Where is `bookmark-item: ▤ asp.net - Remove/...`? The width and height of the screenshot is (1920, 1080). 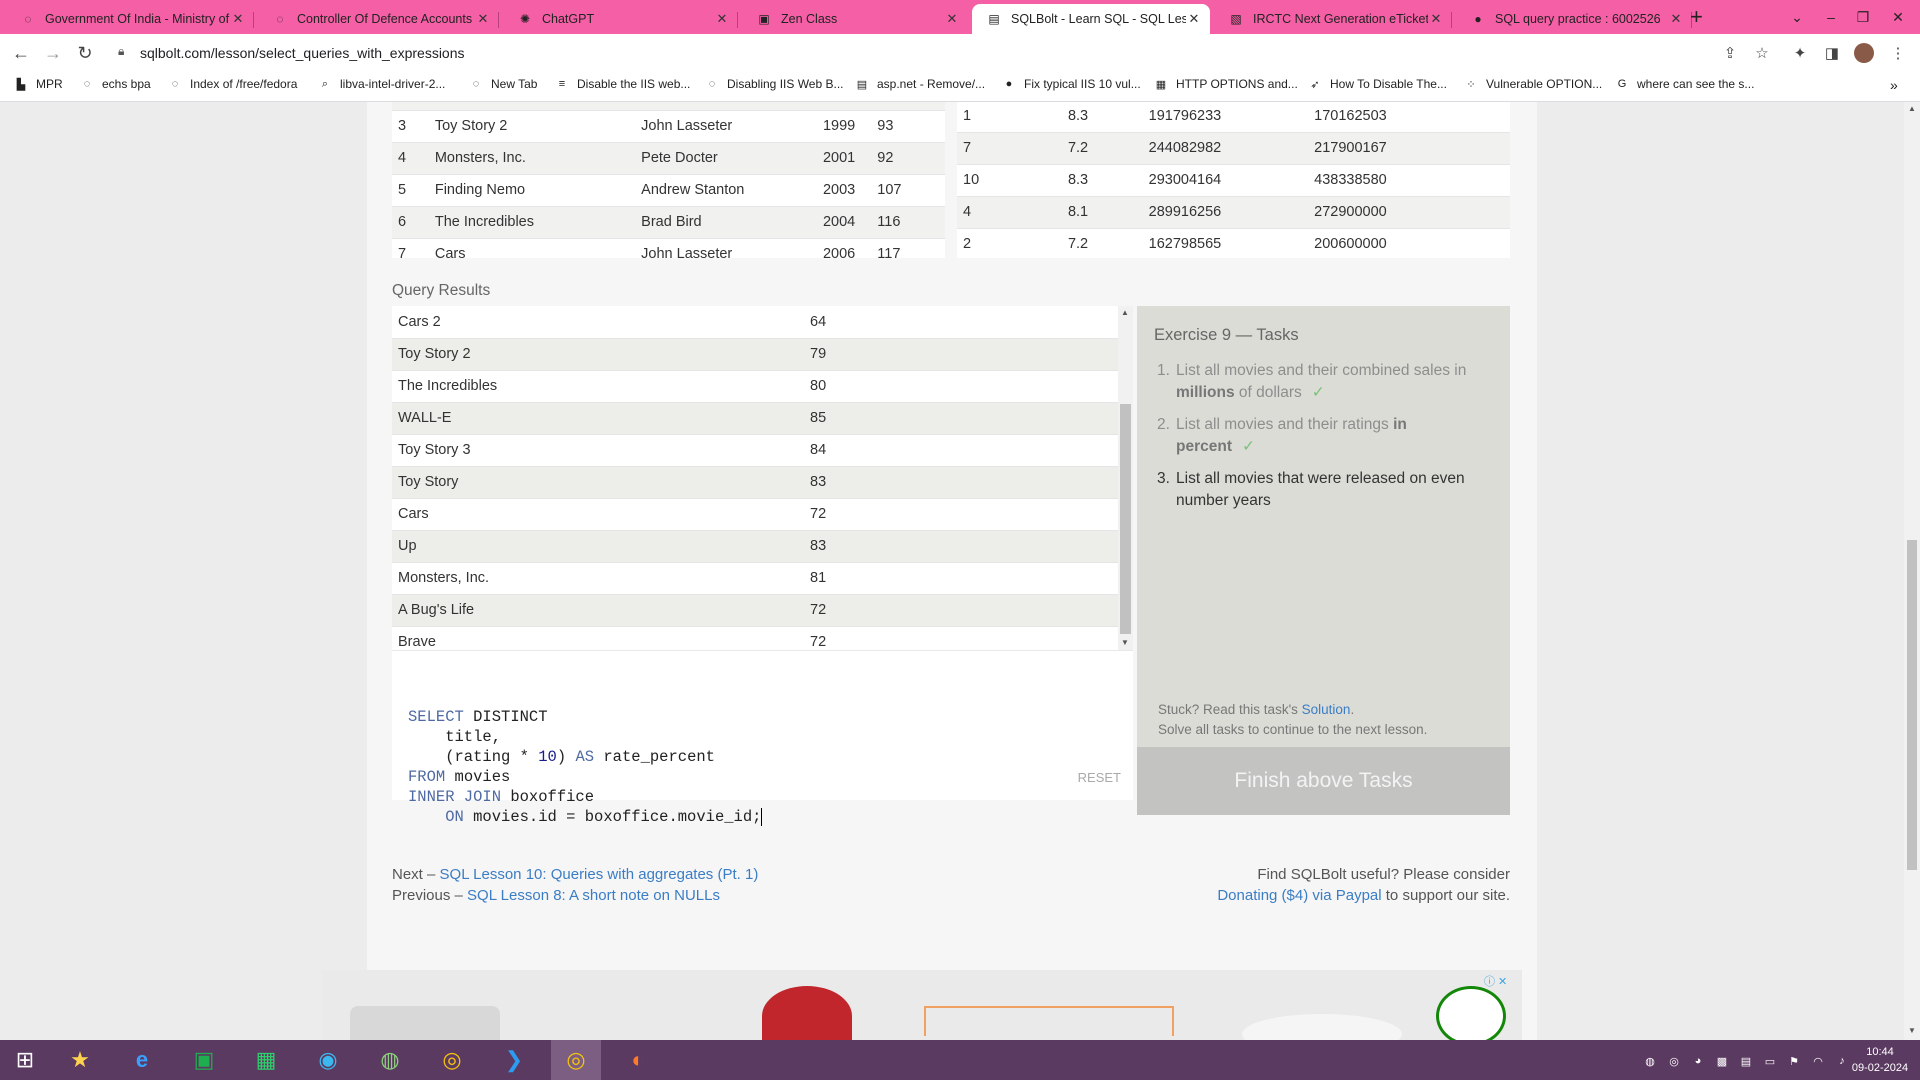
bookmark-item: ▤ asp.net - Remove/... is located at coordinates (920, 84).